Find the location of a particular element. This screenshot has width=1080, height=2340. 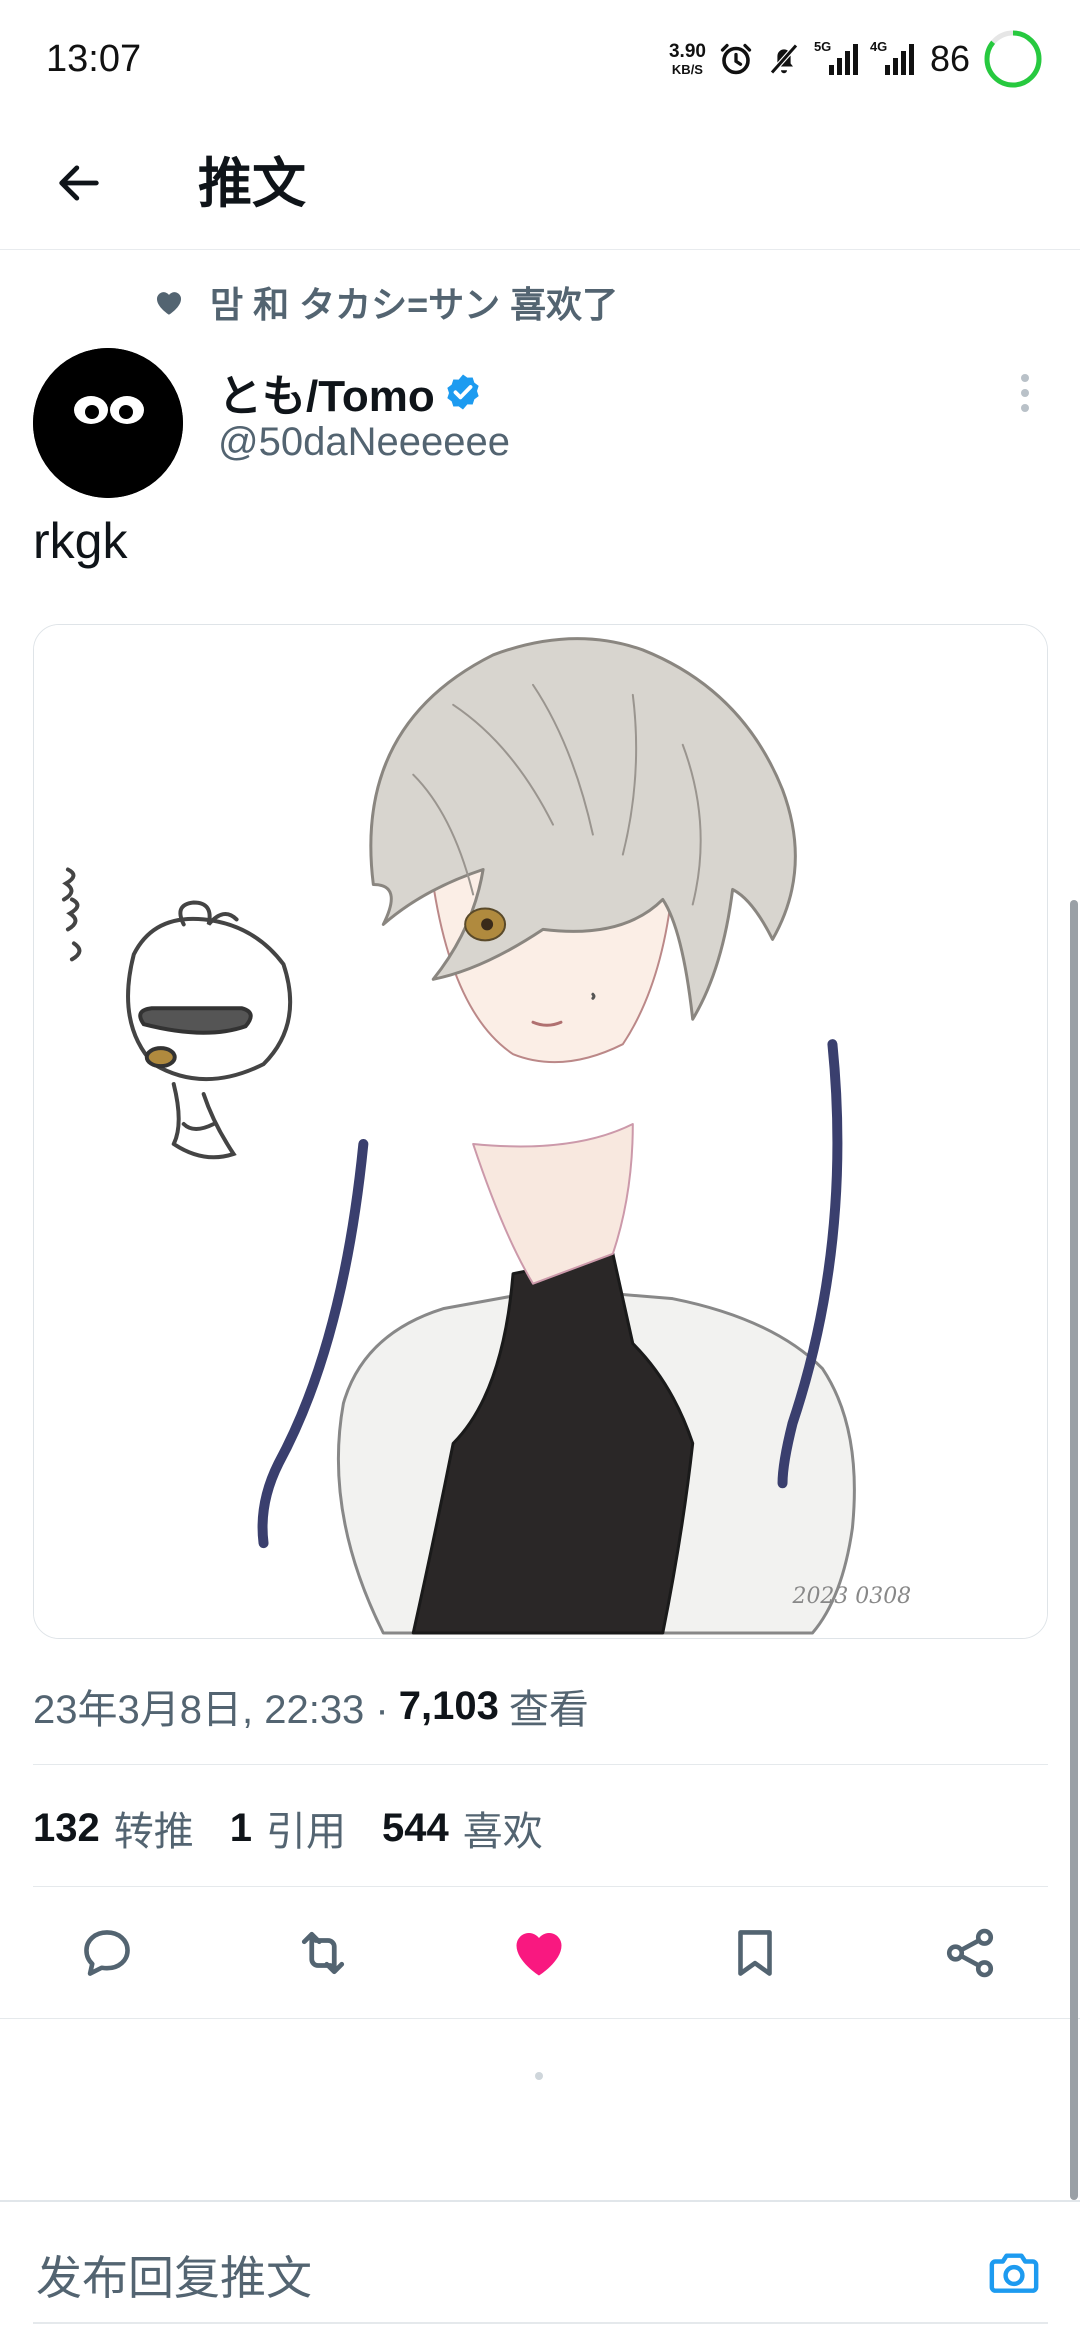

avatar-image is located at coordinates (108, 423).